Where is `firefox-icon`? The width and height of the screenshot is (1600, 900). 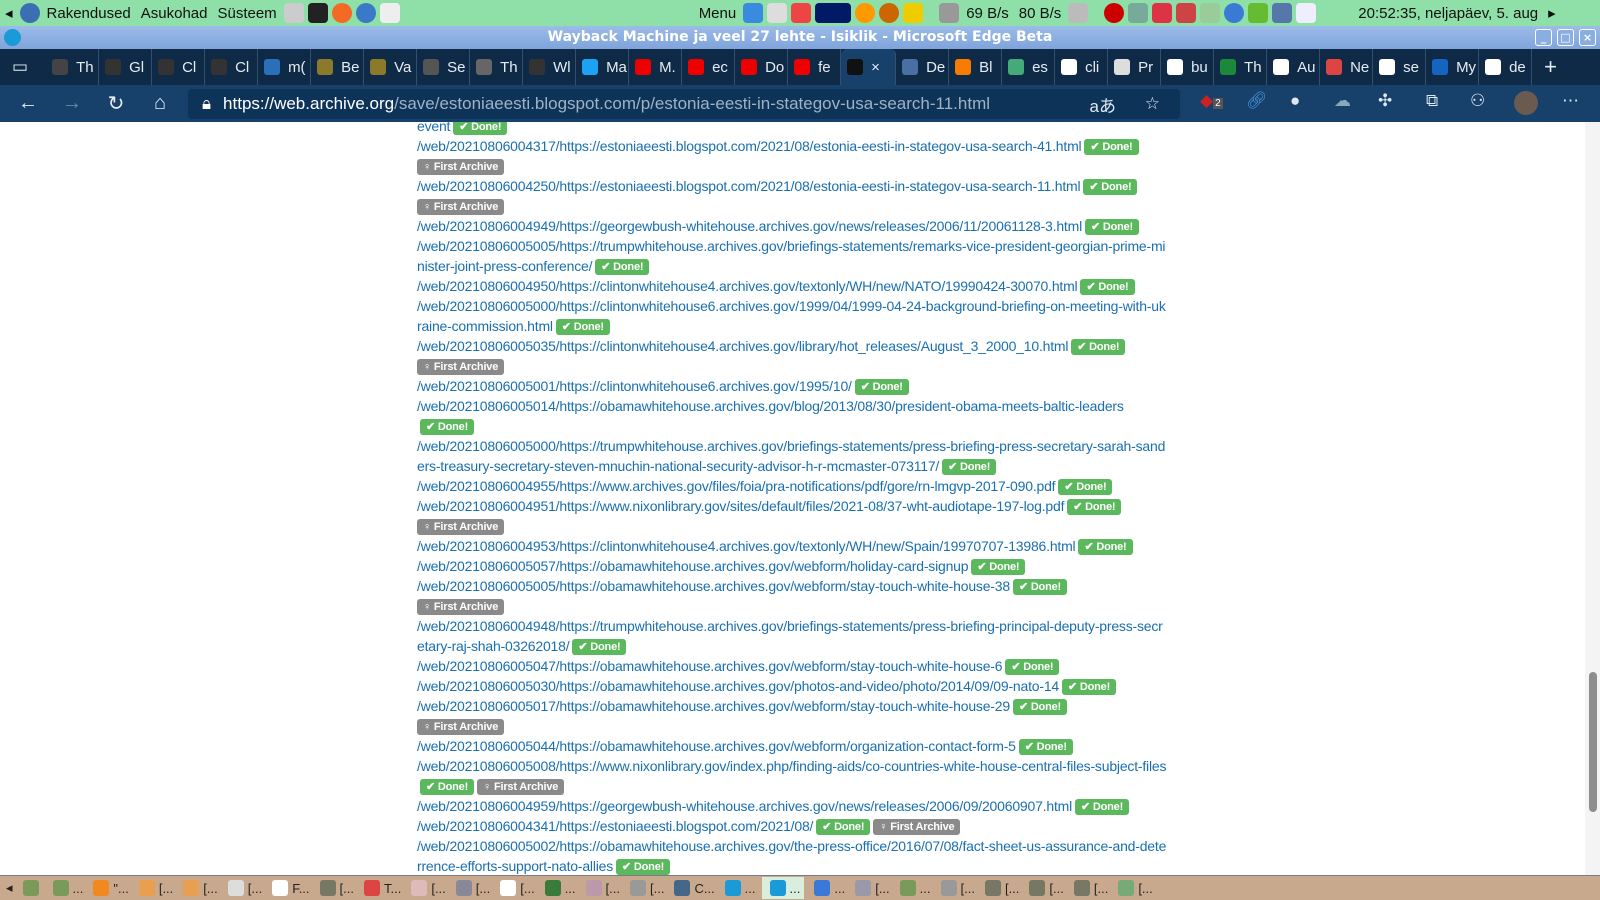 firefox-icon is located at coordinates (341, 13).